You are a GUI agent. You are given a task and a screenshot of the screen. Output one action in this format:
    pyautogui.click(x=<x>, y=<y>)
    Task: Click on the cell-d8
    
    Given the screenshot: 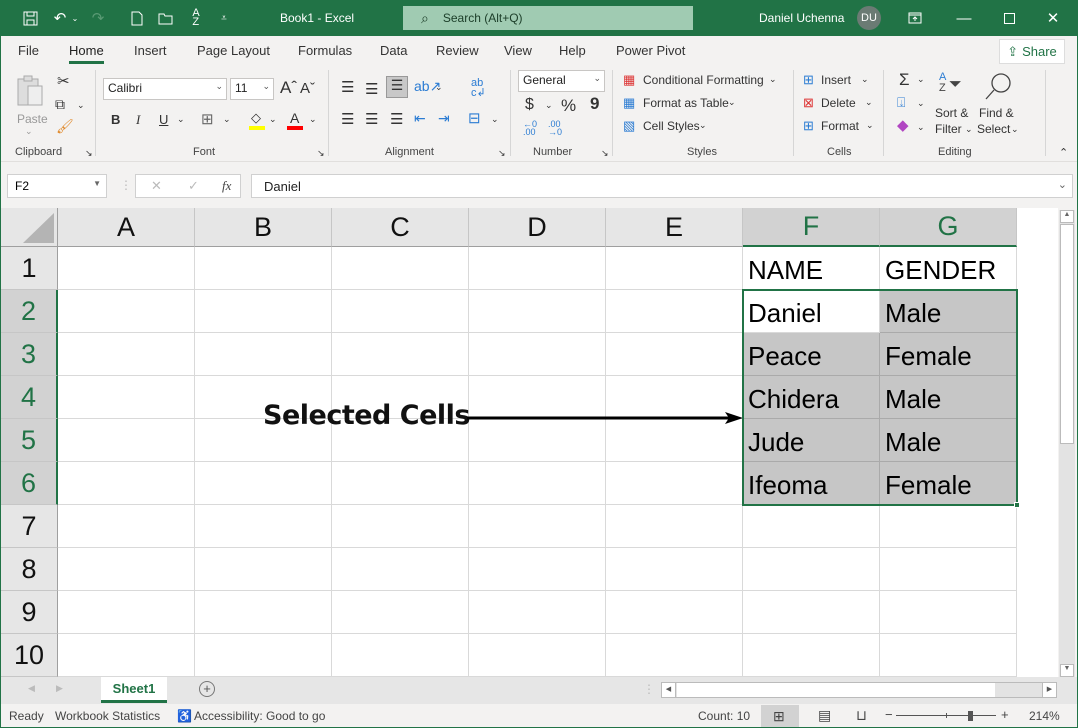 What is the action you would take?
    pyautogui.click(x=537, y=569)
    